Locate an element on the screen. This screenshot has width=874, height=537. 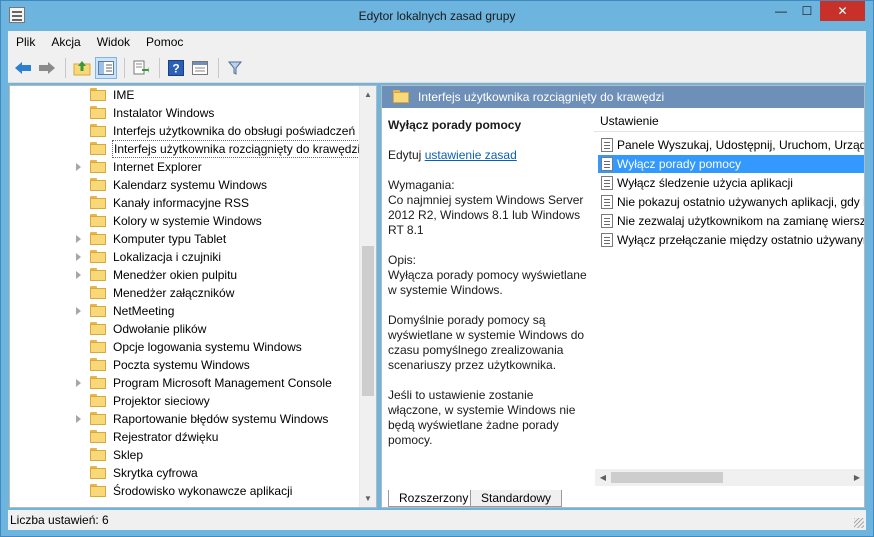
tree-item: Kanały informacyjne RSS is located at coordinates (185, 203).